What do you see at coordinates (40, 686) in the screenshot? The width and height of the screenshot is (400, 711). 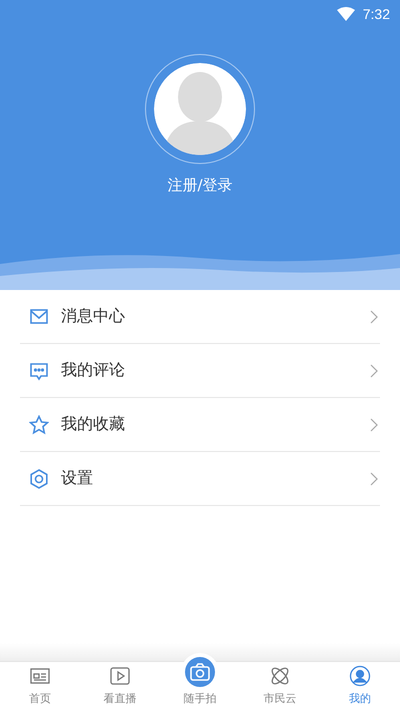 I see `tab: 首页` at bounding box center [40, 686].